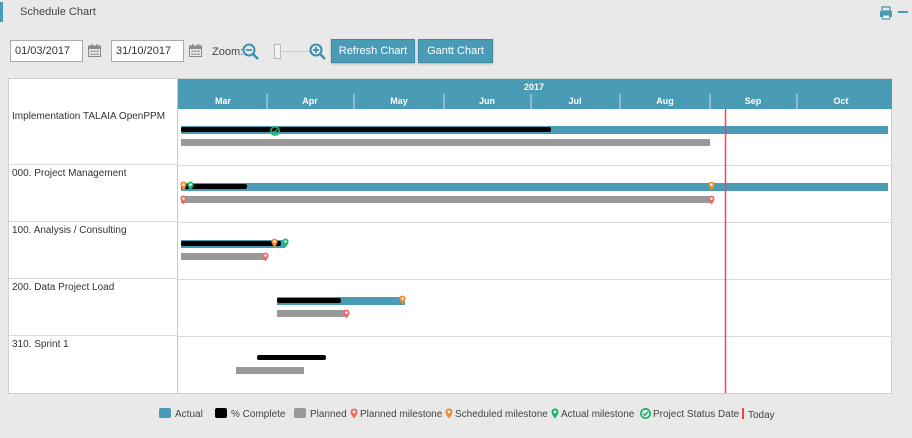 Image resolution: width=912 pixels, height=438 pixels. I want to click on month-label: Apr, so click(310, 101).